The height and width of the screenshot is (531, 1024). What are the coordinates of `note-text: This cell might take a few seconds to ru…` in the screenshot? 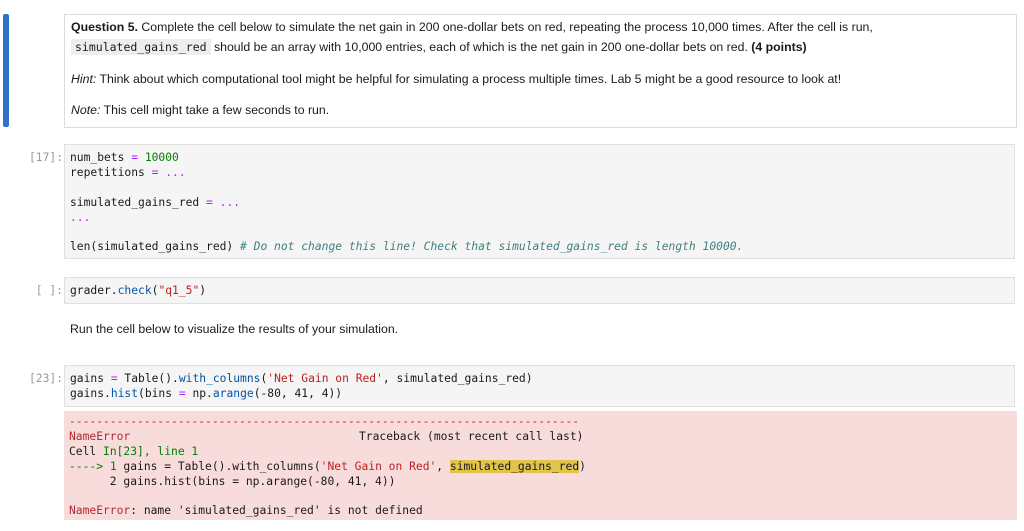 It's located at (215, 110).